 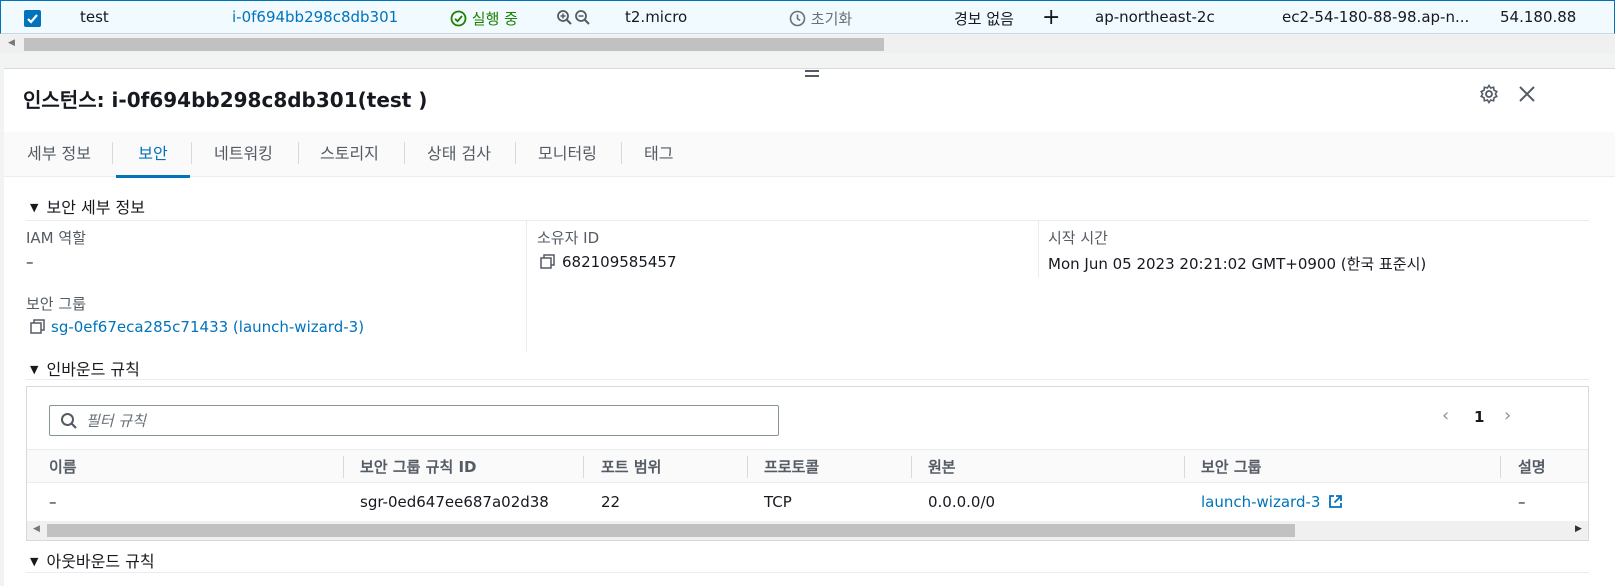 I want to click on security-group-link: sg-0ef67eca285c71433 (launch-wizard-3), so click(x=207, y=327).